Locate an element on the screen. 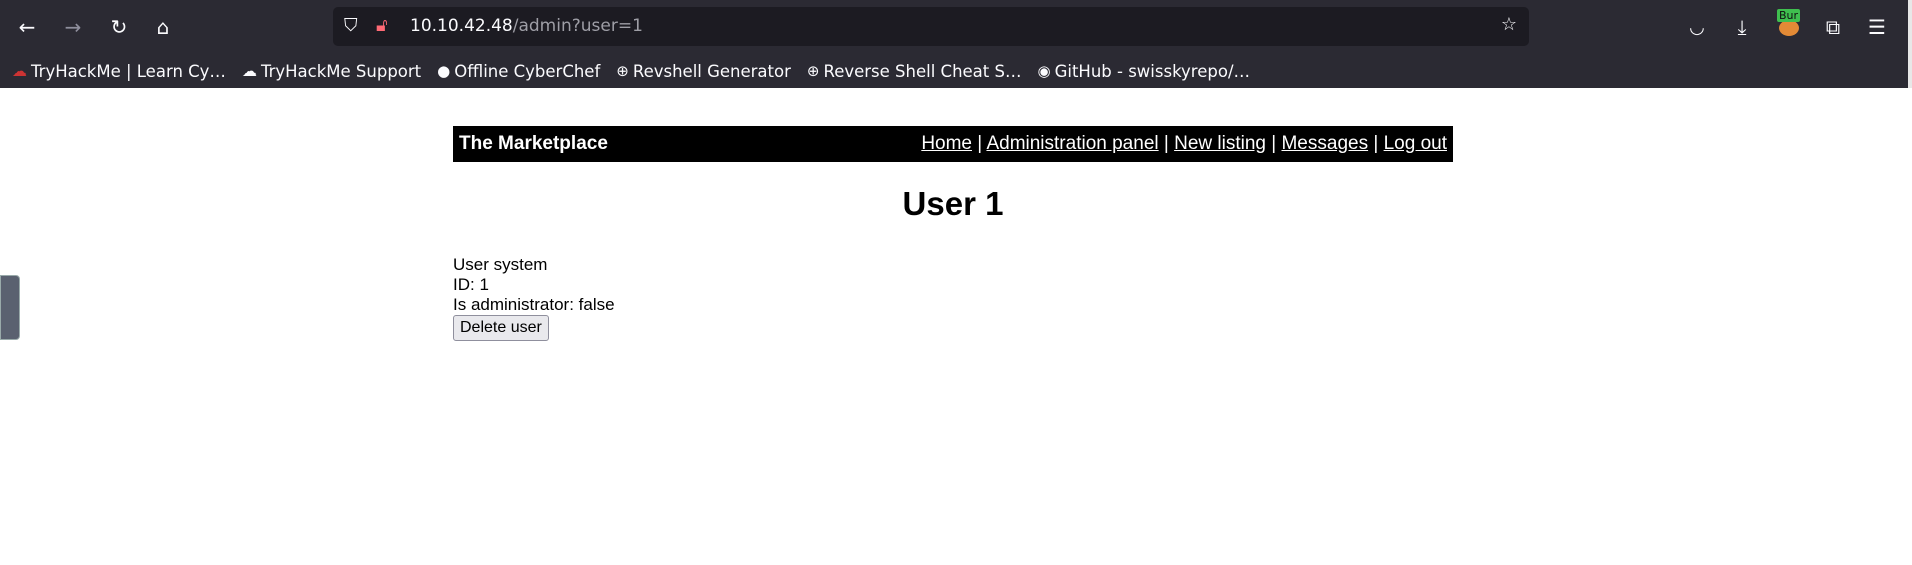 The width and height of the screenshot is (1912, 565). nav-new-listing: New listing is located at coordinates (1220, 143).